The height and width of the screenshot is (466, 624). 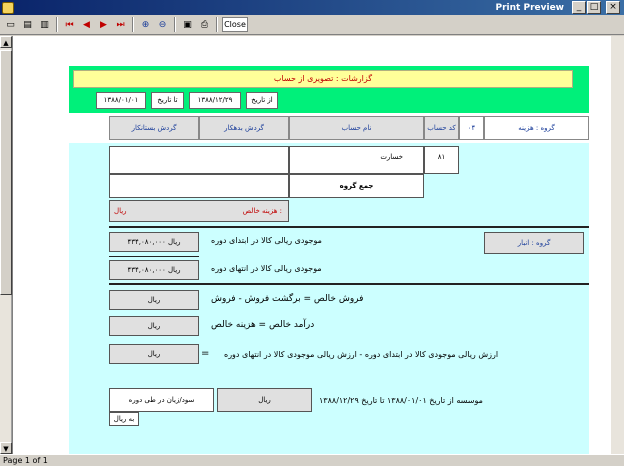 I want to click on col-debit: گردش بدهکار, so click(x=244, y=128).